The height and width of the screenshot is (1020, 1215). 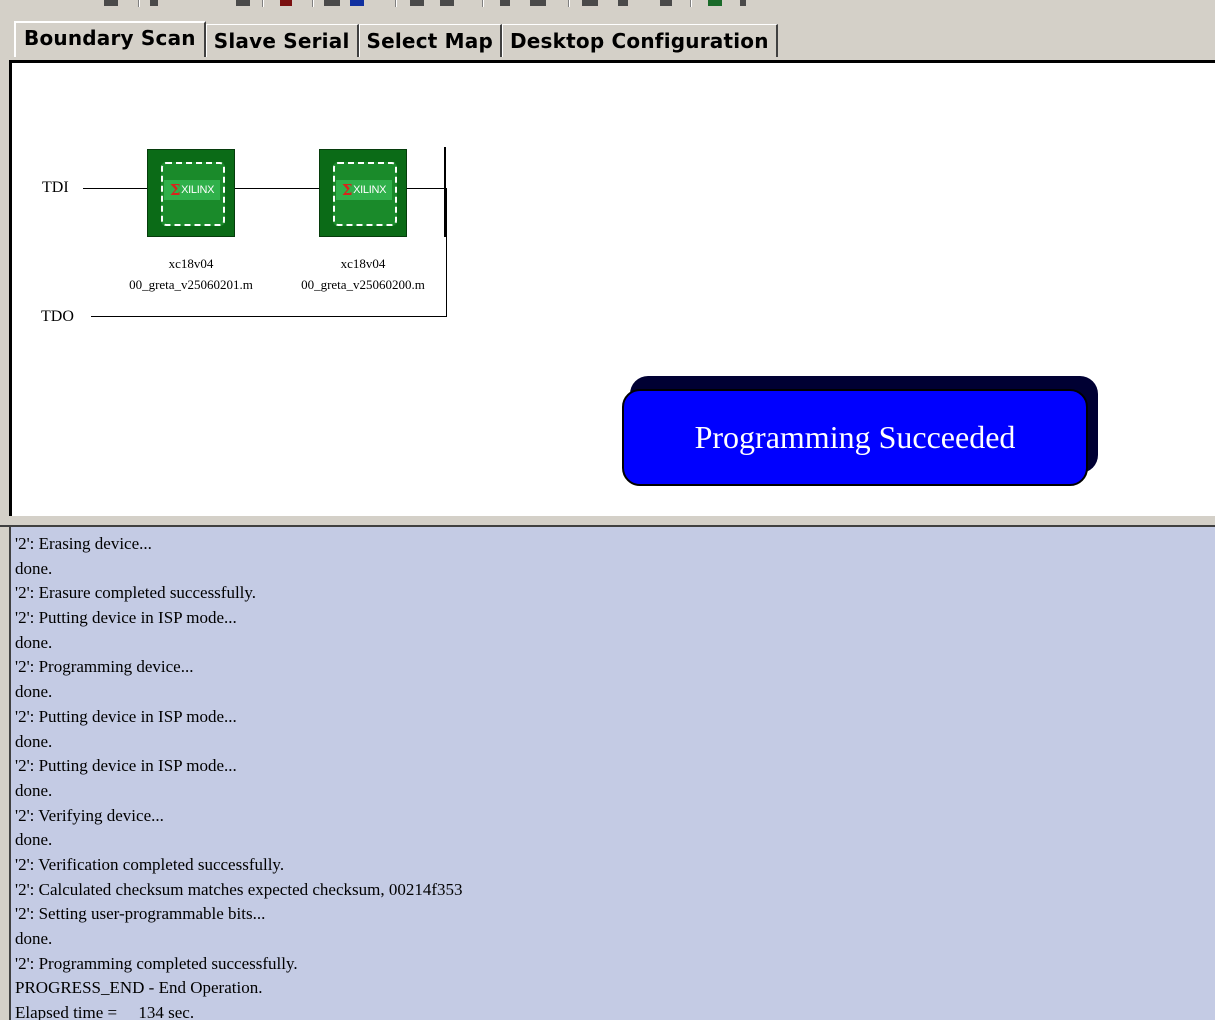 I want to click on pane-splitter, so click(x=607, y=521).